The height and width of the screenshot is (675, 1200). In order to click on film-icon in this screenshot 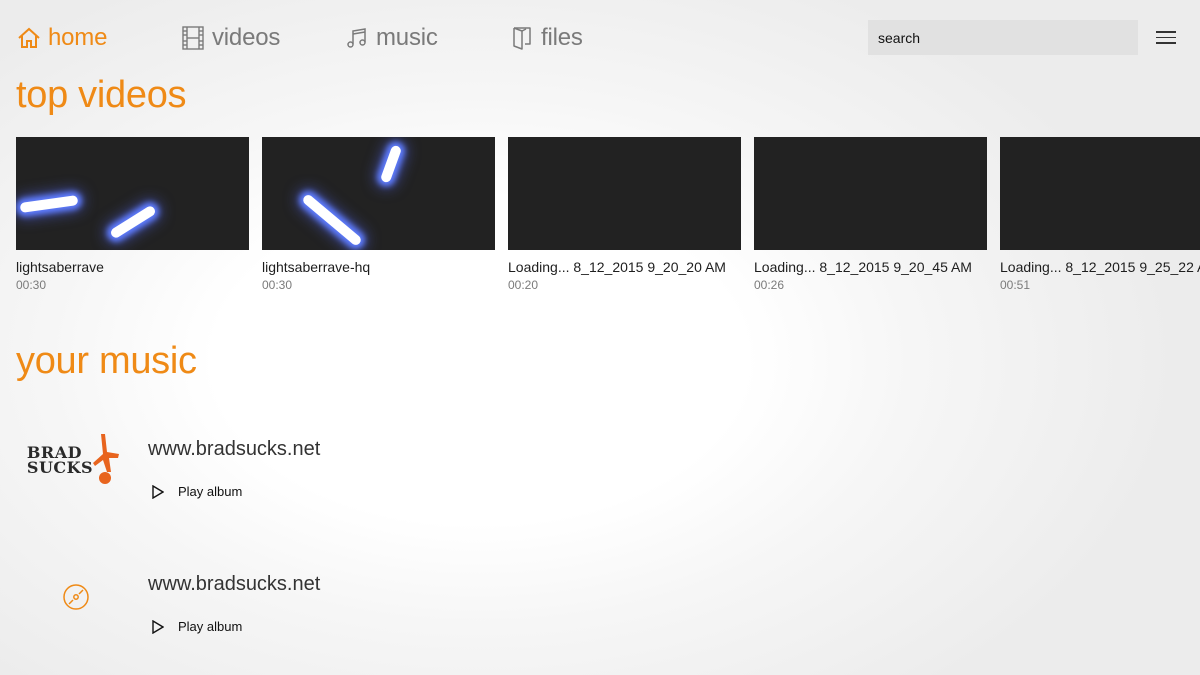, I will do `click(193, 38)`.